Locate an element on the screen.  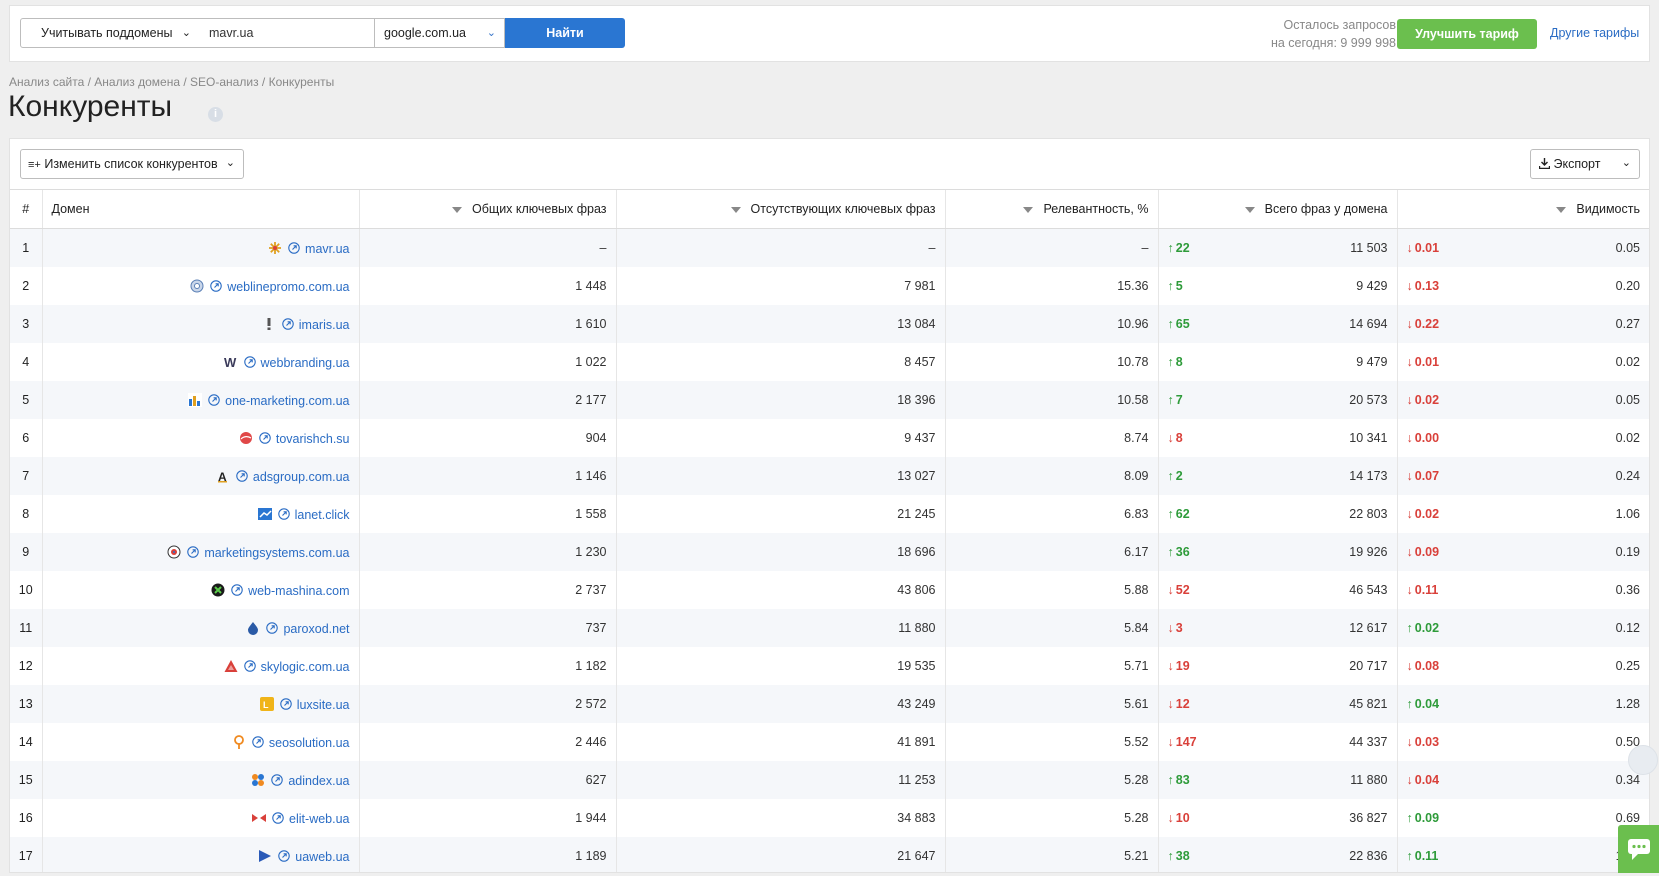
domain-cell: elit-web.ua is located at coordinates (200, 818).